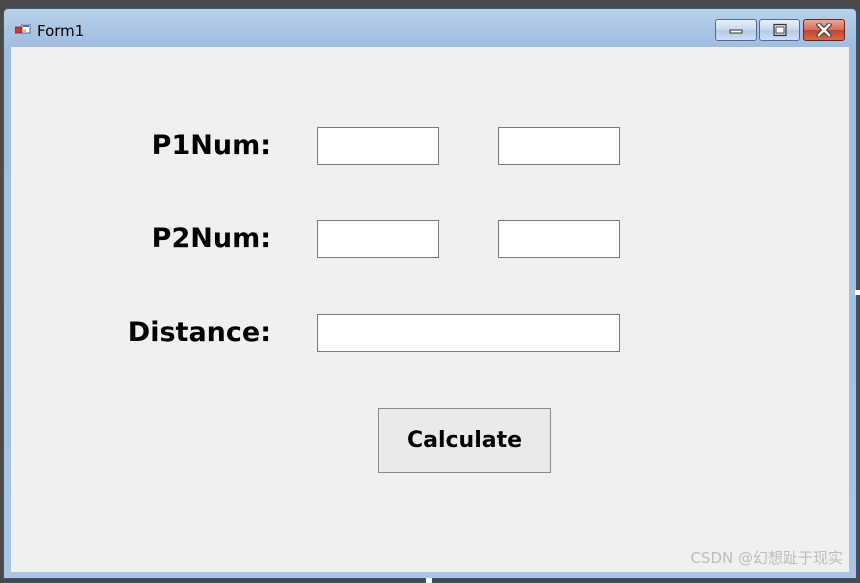  I want to click on p2-x-input, so click(378, 239).